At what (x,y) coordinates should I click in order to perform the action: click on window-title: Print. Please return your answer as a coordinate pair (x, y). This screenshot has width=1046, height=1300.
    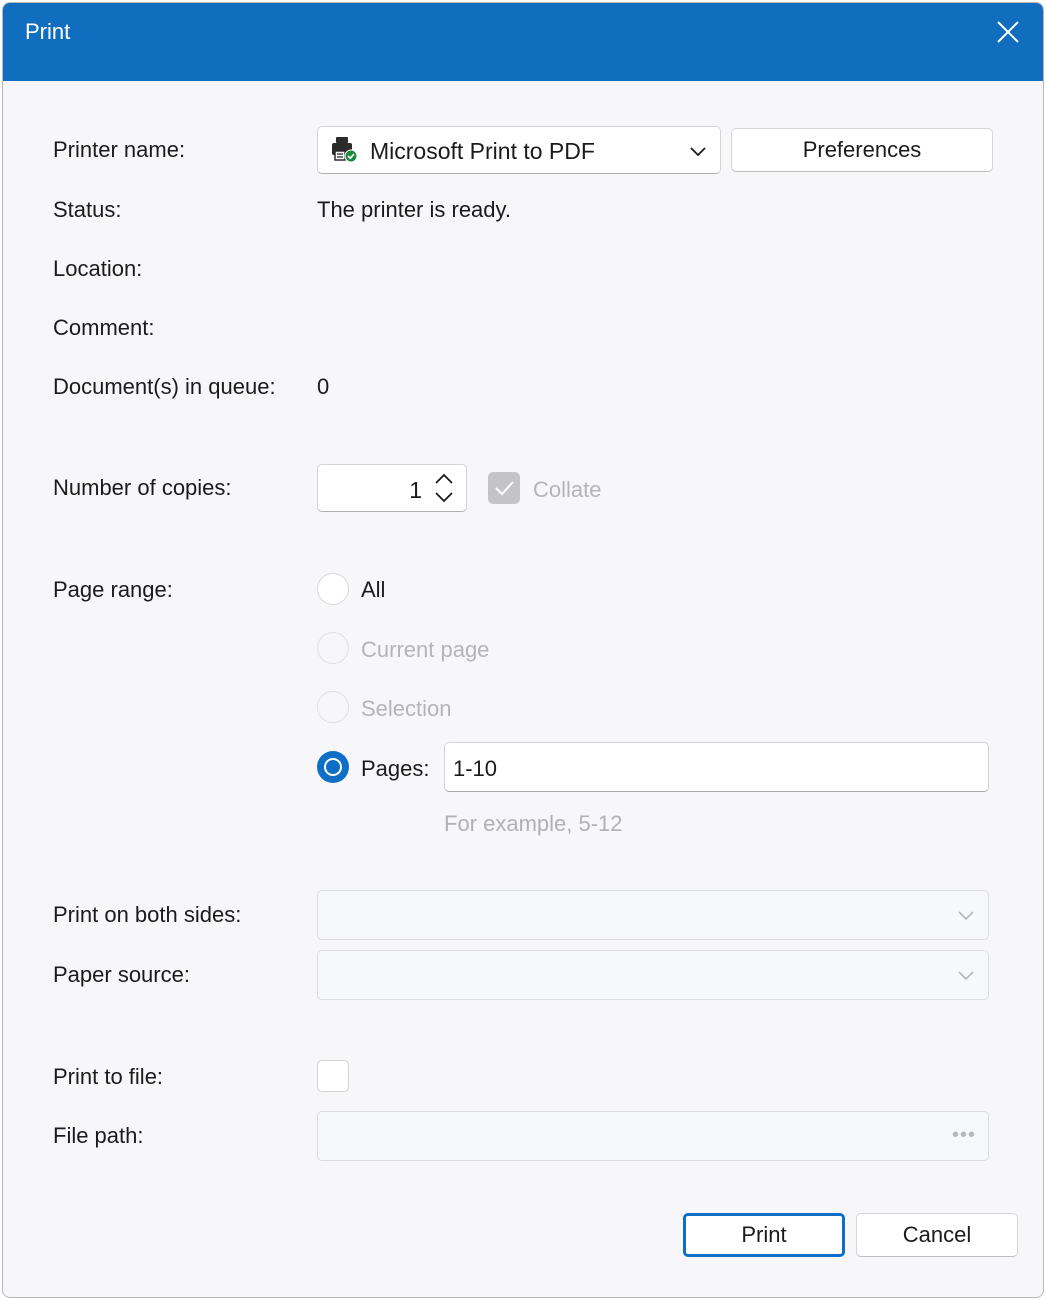
    Looking at the image, I should click on (48, 31).